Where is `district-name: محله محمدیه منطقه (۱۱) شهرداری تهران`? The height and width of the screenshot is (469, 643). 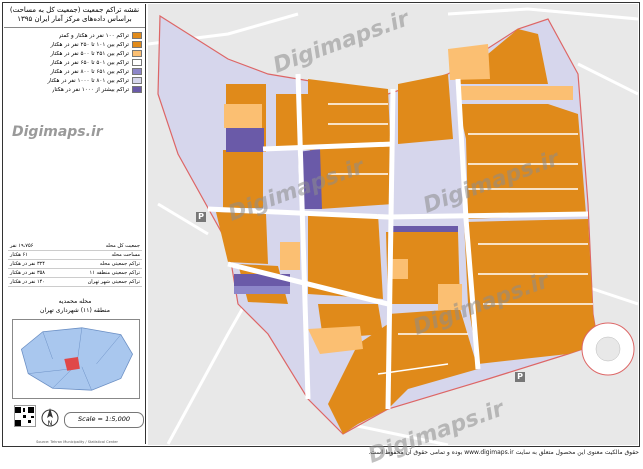 district-name: محله محمدیه منطقه (۱۱) شهرداری تهران is located at coordinates (75, 306).